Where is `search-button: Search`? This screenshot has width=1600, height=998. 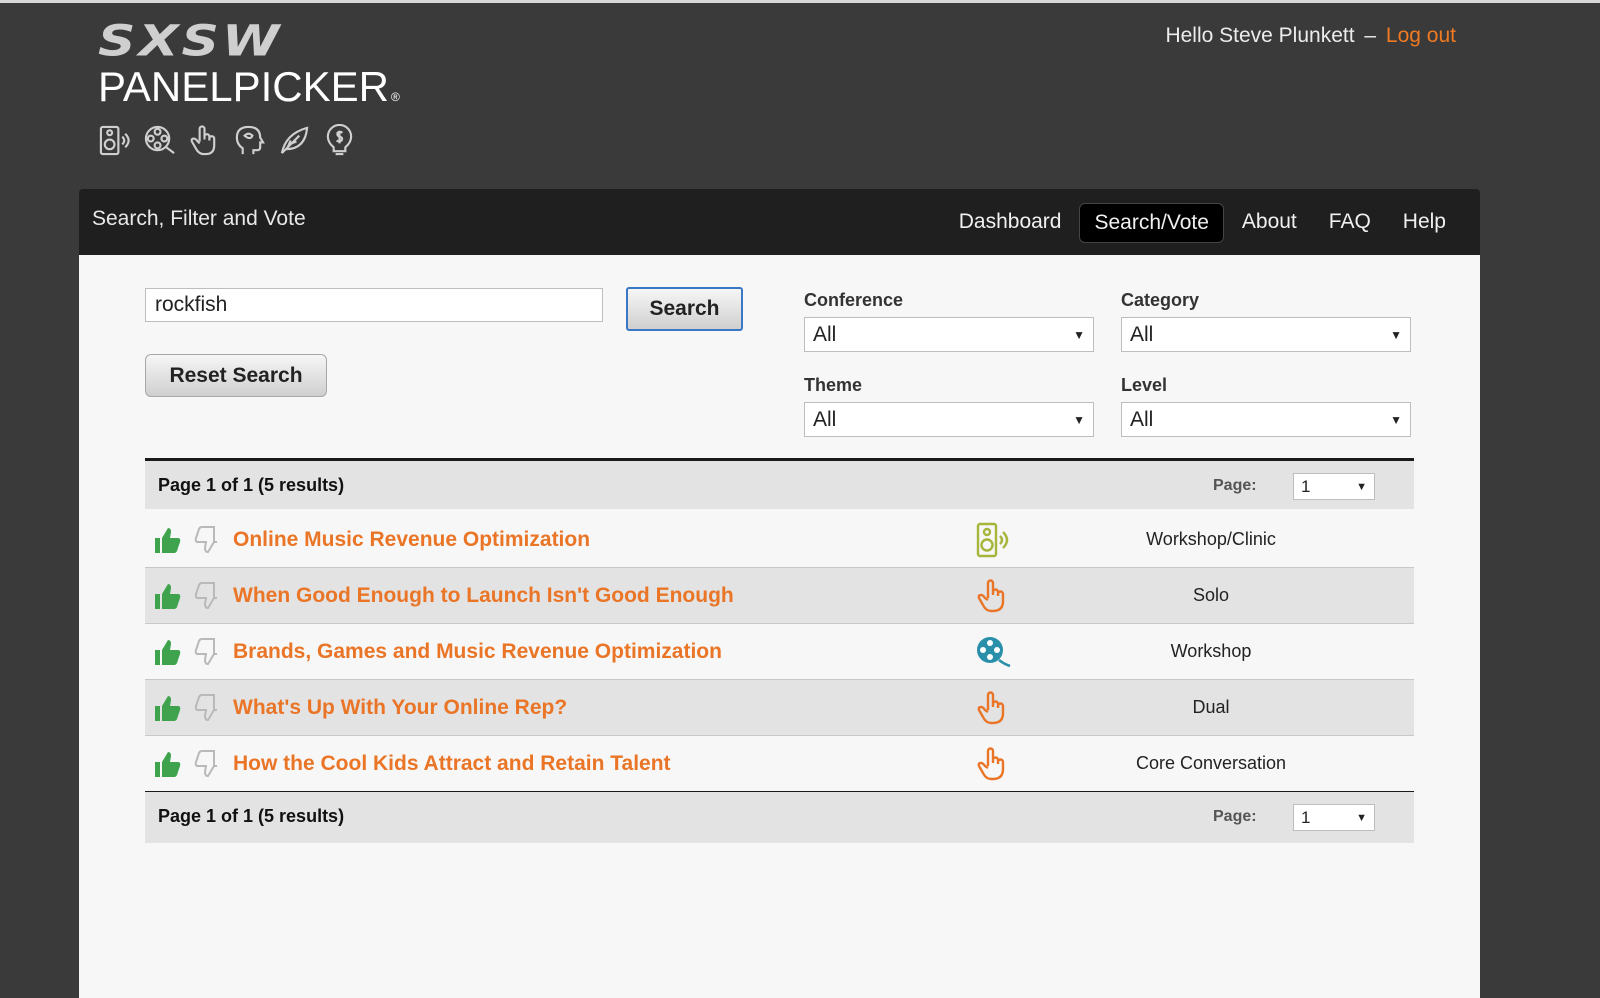 search-button: Search is located at coordinates (684, 309).